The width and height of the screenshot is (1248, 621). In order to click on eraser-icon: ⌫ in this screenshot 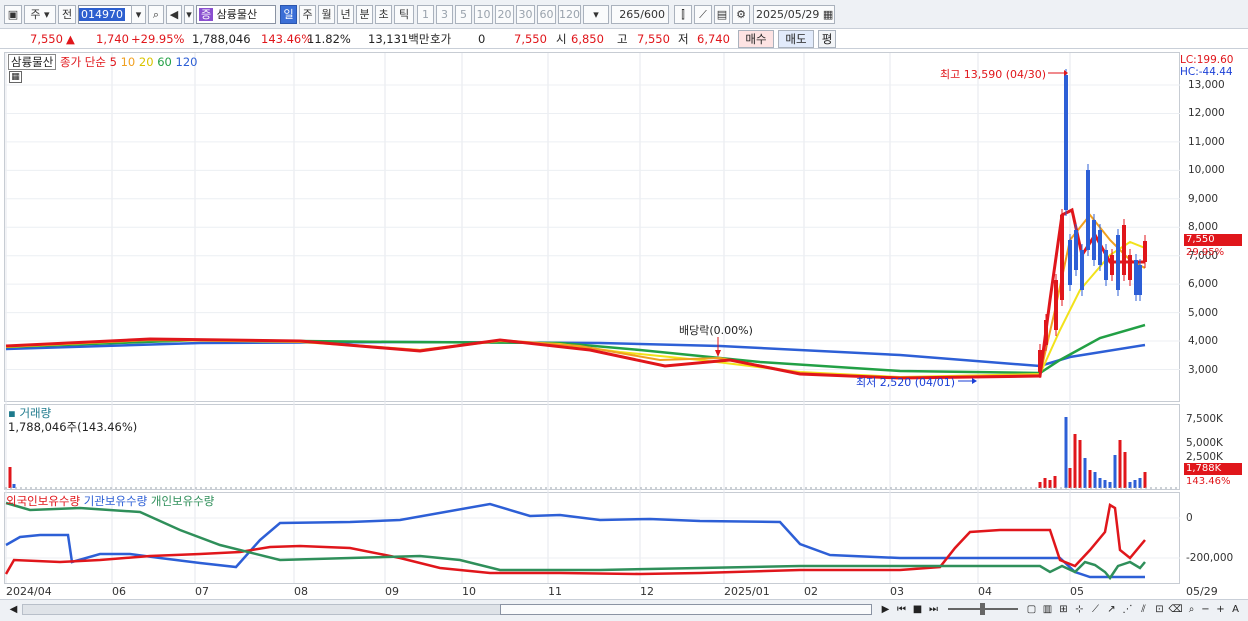, I will do `click(1175, 609)`.